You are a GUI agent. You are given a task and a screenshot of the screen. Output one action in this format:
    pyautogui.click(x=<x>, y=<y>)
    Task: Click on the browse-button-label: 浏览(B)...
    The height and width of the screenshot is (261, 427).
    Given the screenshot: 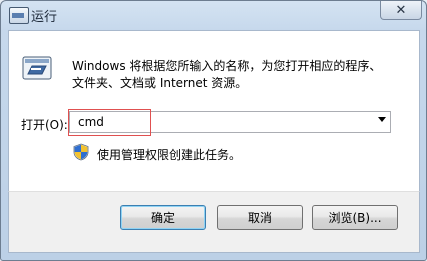 What is the action you would take?
    pyautogui.click(x=355, y=218)
    